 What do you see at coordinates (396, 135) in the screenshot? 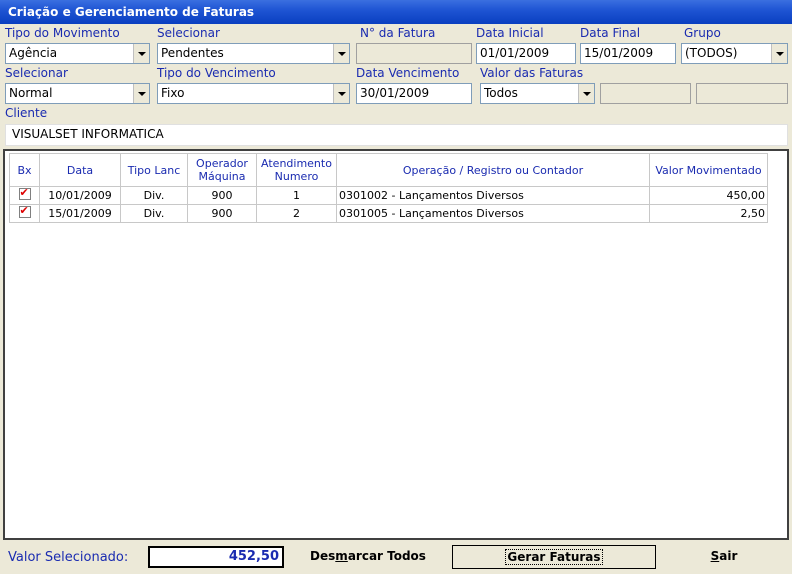
I see `cliente-field: VISUALSET INFORMATICA` at bounding box center [396, 135].